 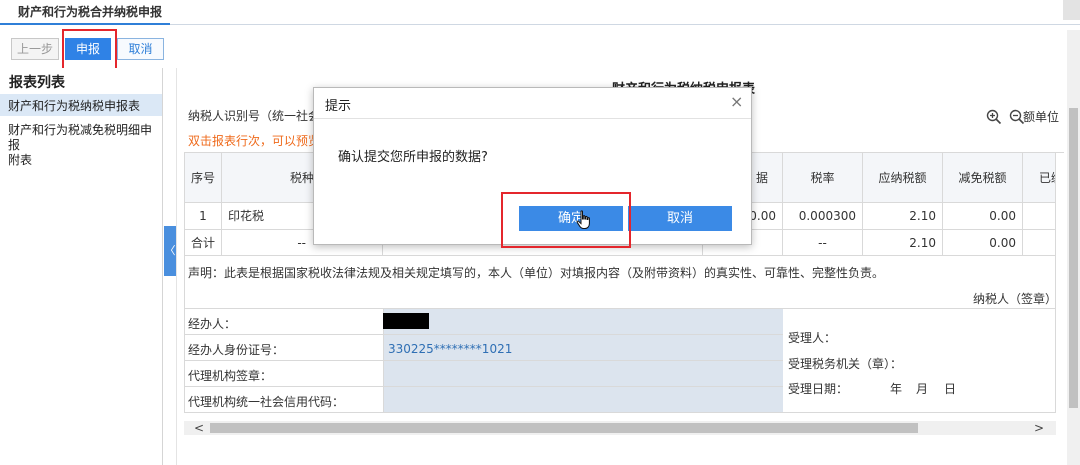 What do you see at coordinates (896, 389) in the screenshot?
I see `receipt-year-label: 年` at bounding box center [896, 389].